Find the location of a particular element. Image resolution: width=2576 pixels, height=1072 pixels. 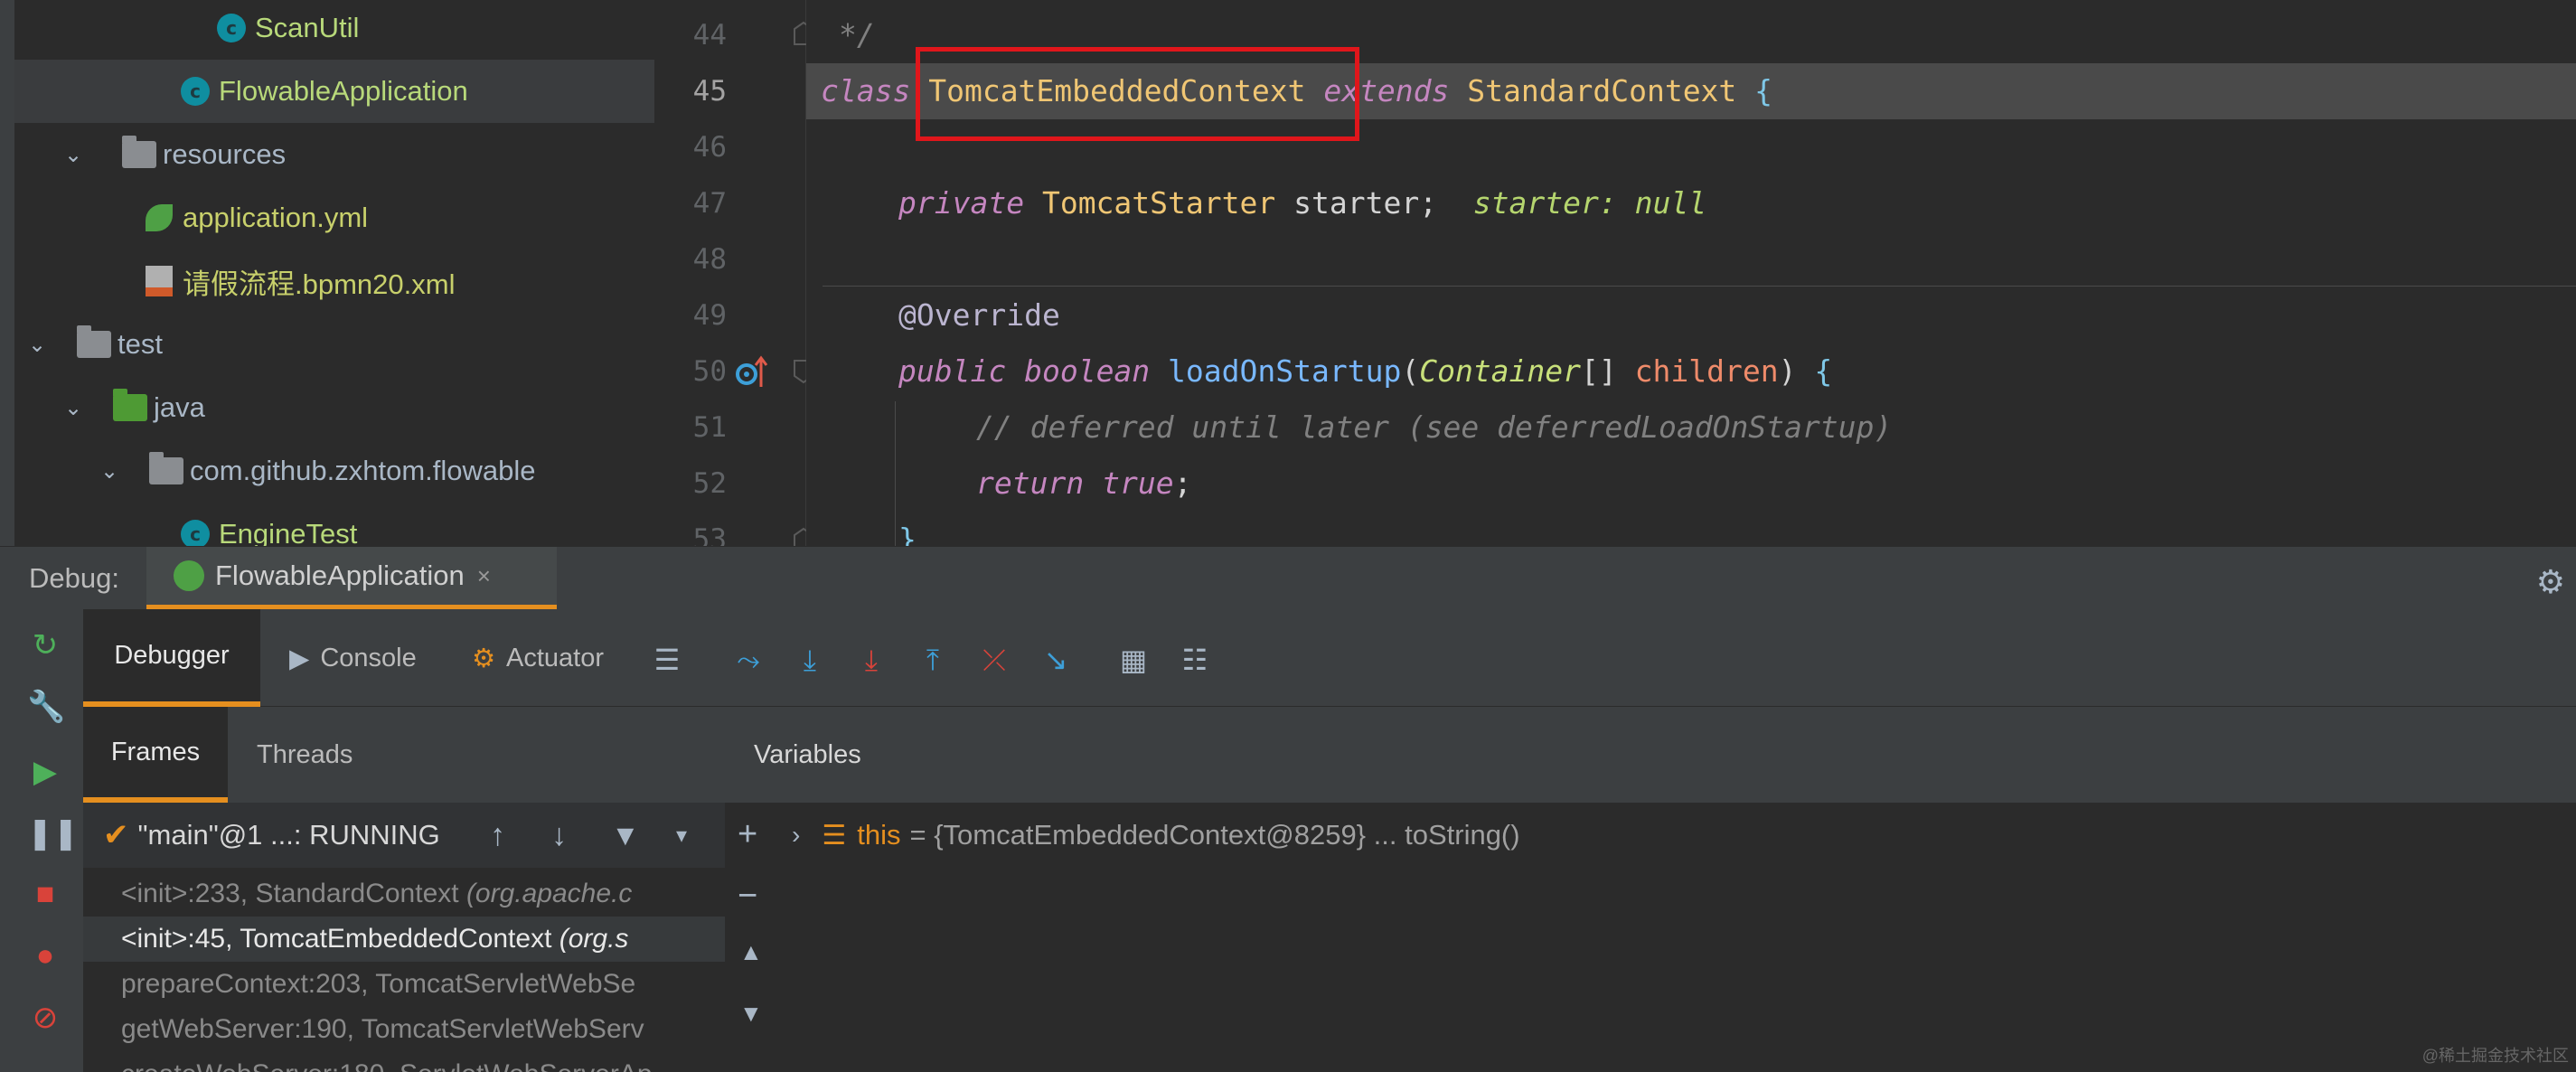

tree-item-bpmn-xml: 请假流程.bpmn20.xml is located at coordinates (334, 281).